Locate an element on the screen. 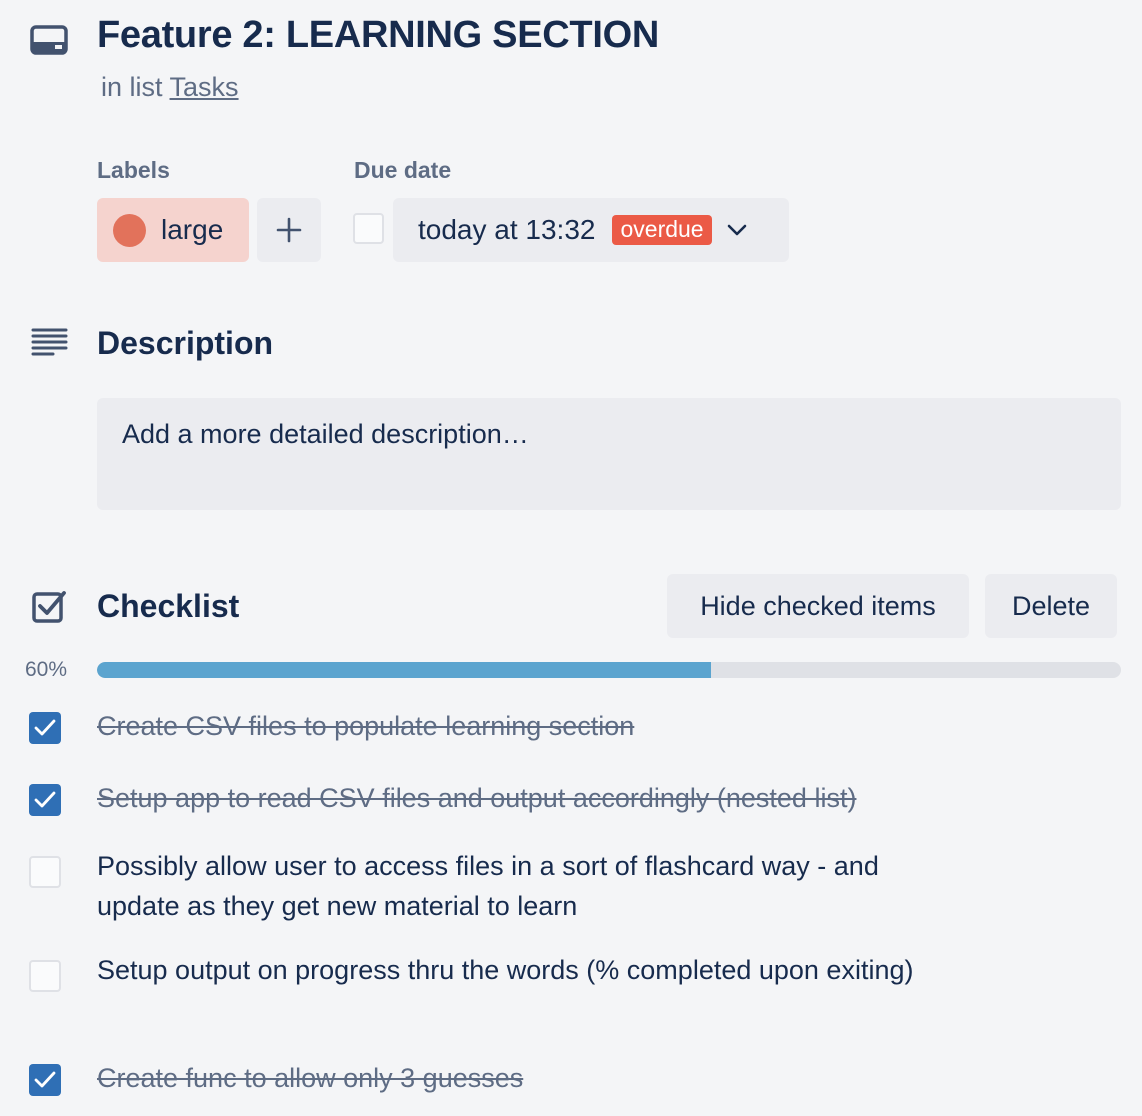  add-label-button is located at coordinates (289, 230).